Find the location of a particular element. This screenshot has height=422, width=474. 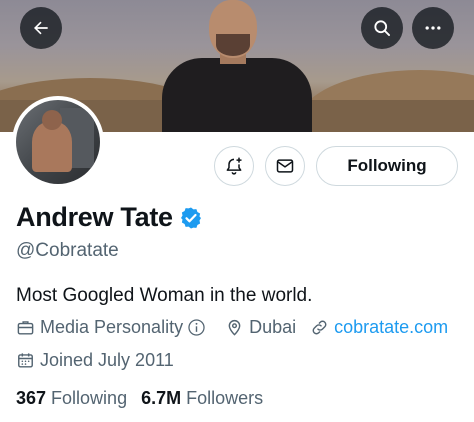

info-icon is located at coordinates (196, 327).